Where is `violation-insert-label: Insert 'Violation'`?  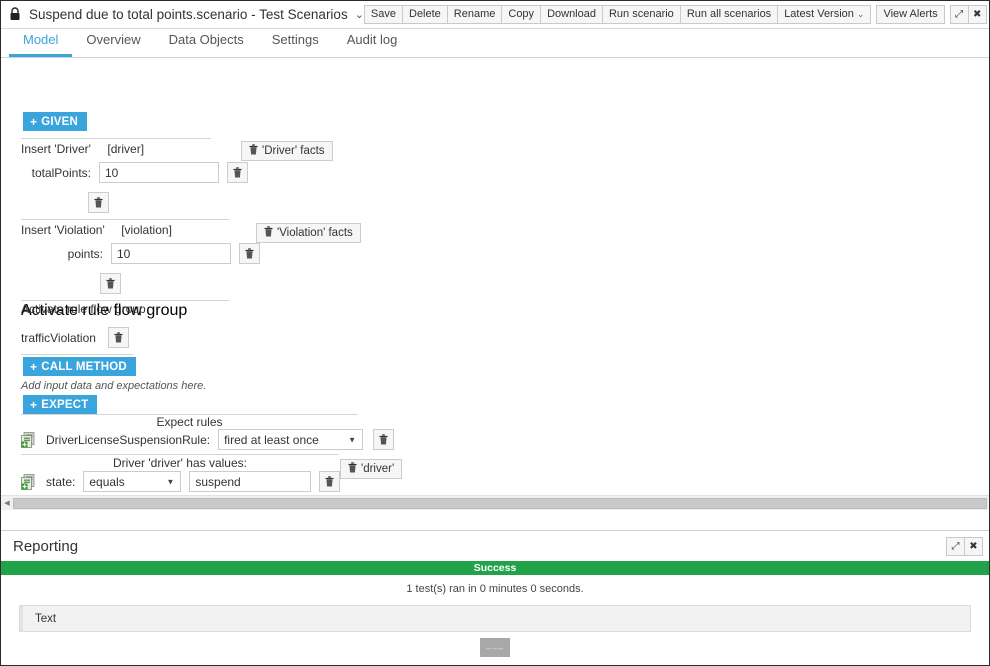
violation-insert-label: Insert 'Violation' is located at coordinates (63, 230).